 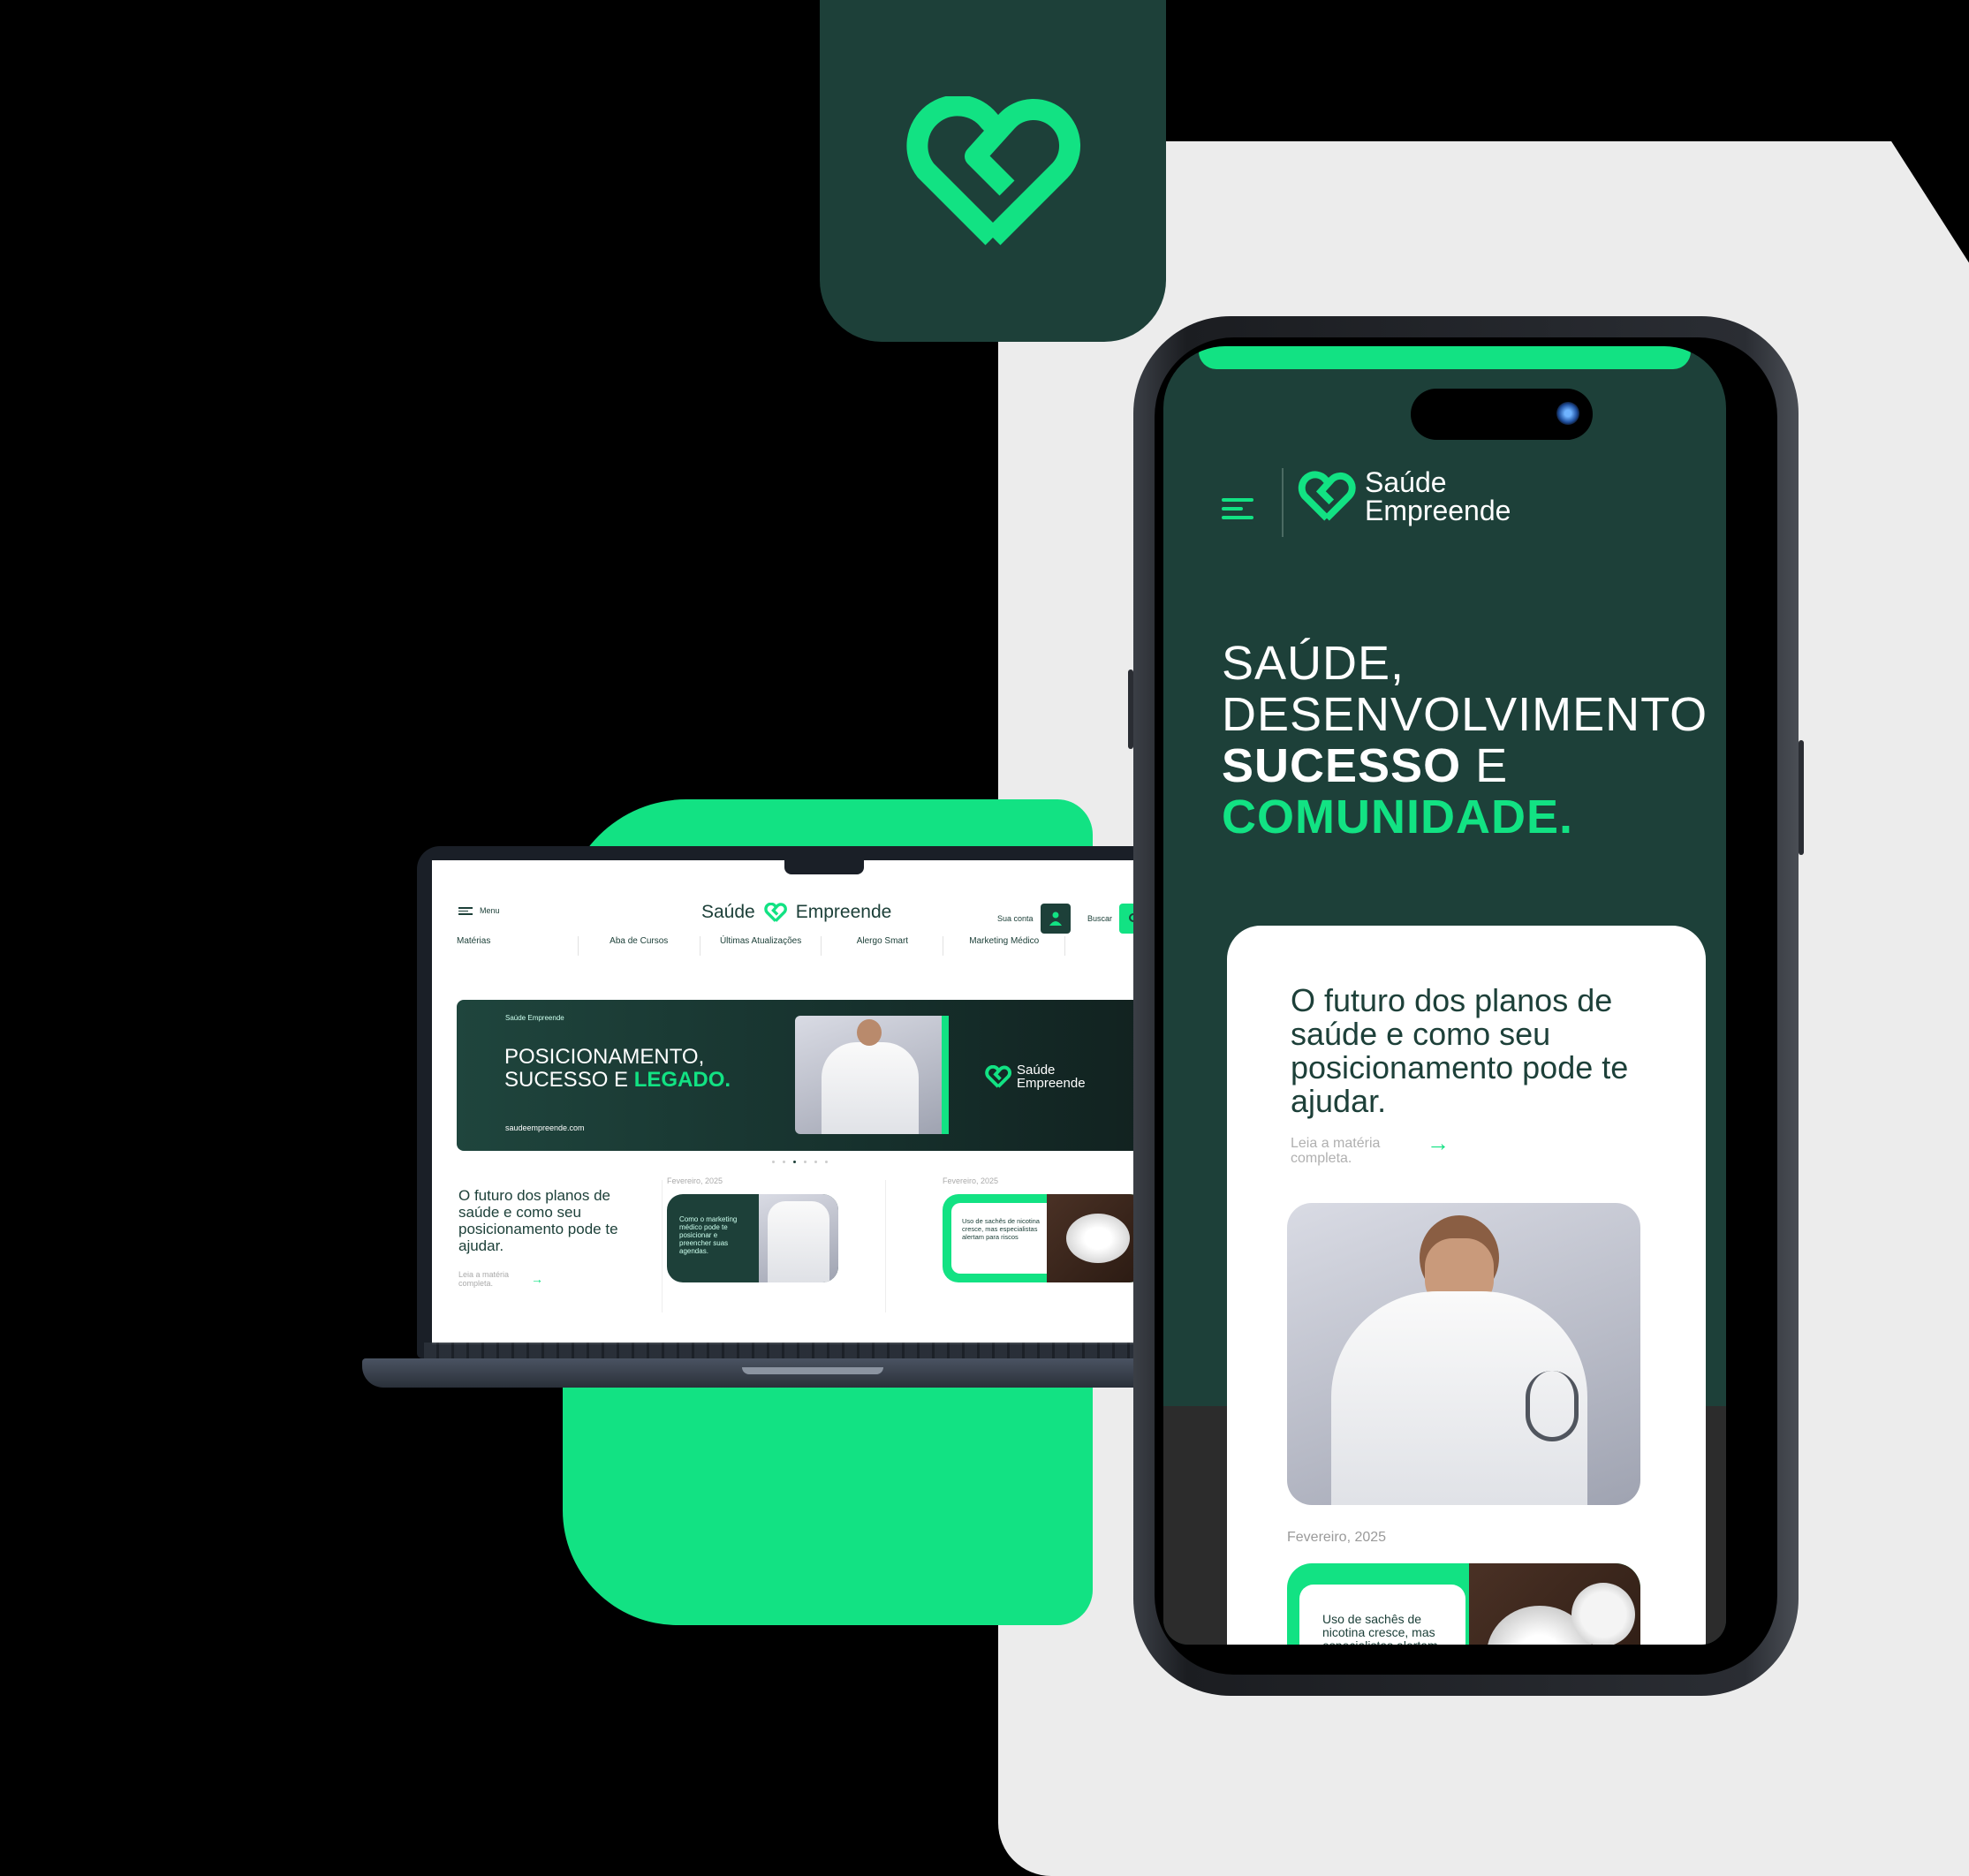 I want to click on phone-site-logo: Saúde Empreende, so click(x=1405, y=496).